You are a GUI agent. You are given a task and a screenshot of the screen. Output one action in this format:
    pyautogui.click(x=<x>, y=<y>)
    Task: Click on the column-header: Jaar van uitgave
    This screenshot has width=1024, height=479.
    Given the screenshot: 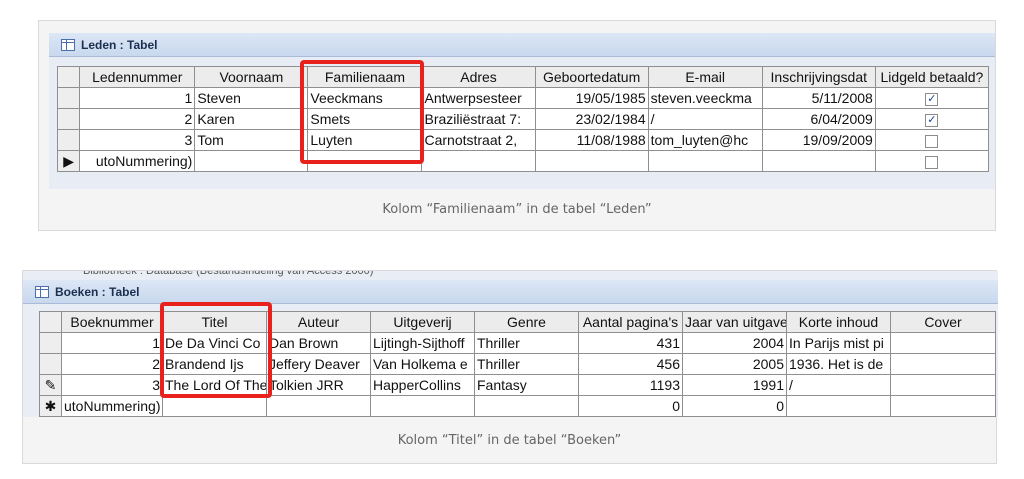 What is the action you would take?
    pyautogui.click(x=734, y=322)
    